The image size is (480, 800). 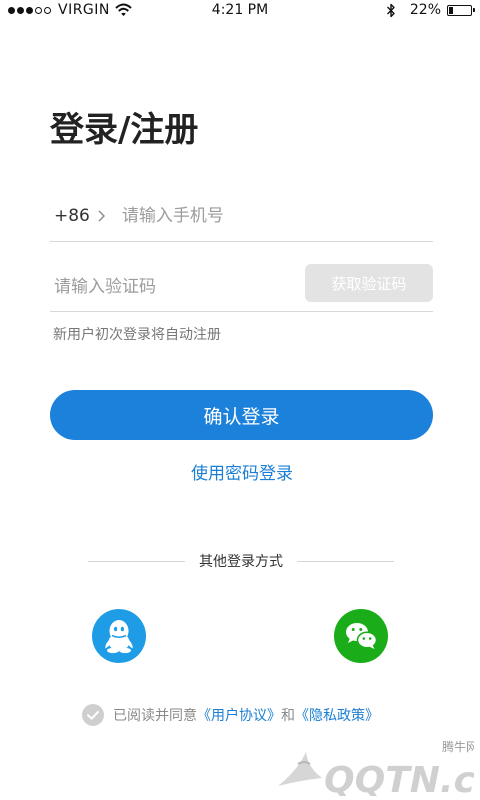 What do you see at coordinates (461, 10) in the screenshot?
I see `battery-icon` at bounding box center [461, 10].